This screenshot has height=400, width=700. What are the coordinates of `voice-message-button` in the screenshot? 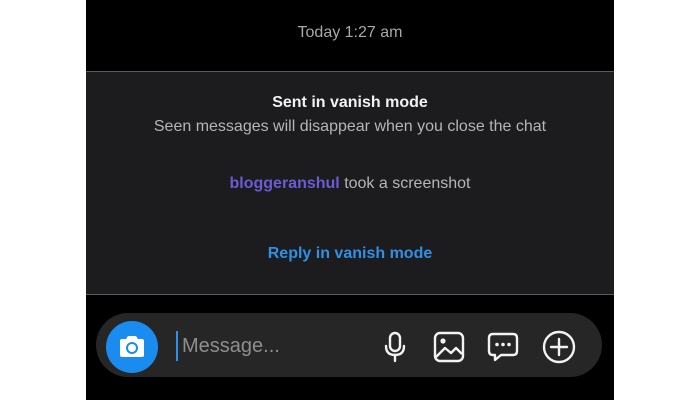 It's located at (395, 347).